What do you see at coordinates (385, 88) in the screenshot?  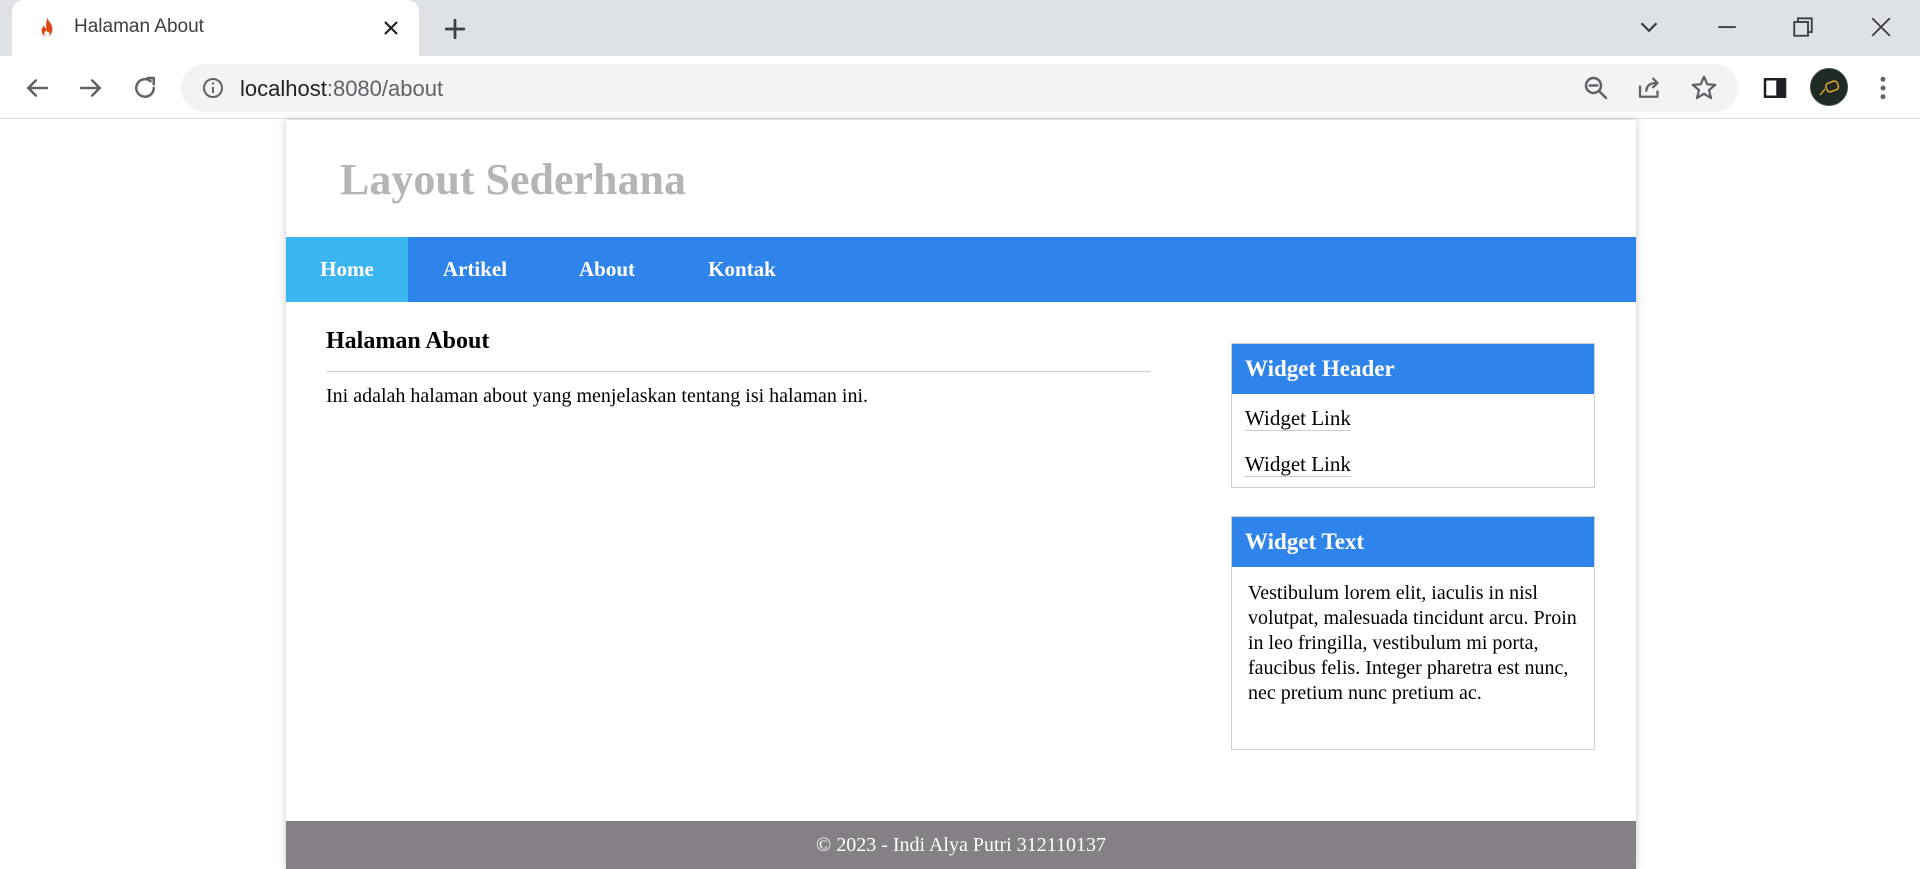 I see `url-path: :8080/about` at bounding box center [385, 88].